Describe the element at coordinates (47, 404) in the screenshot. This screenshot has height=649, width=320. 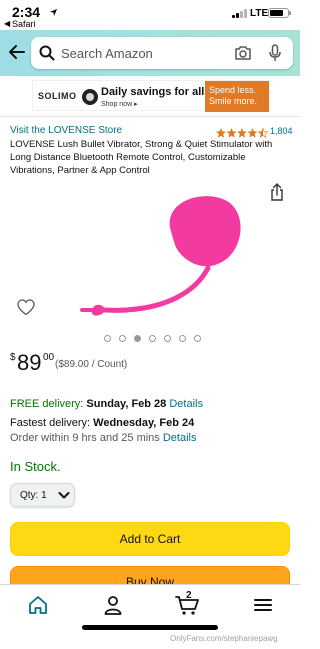
I see `free-delivery-label: FREE delivery:` at that location.